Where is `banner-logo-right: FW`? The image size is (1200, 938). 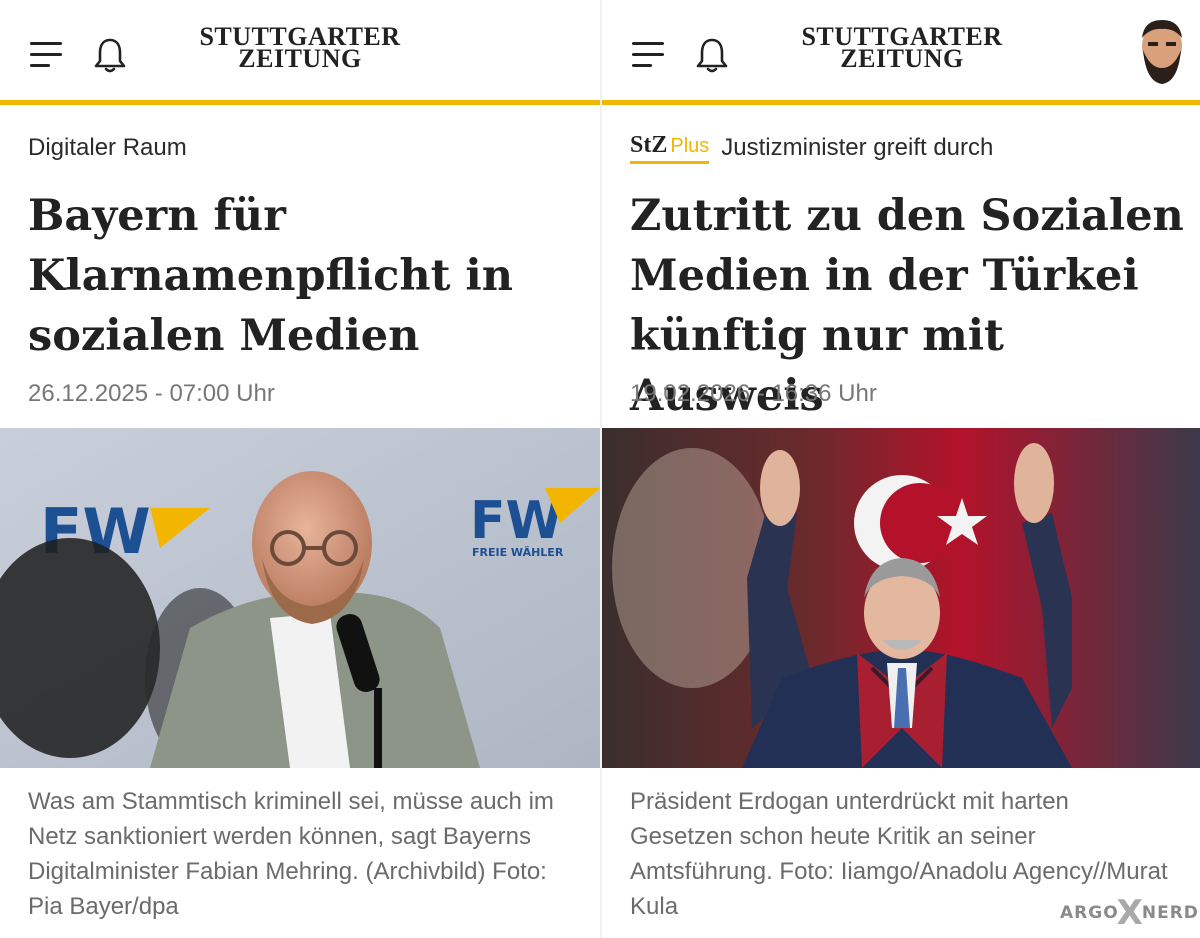
banner-logo-right: FW is located at coordinates (516, 521).